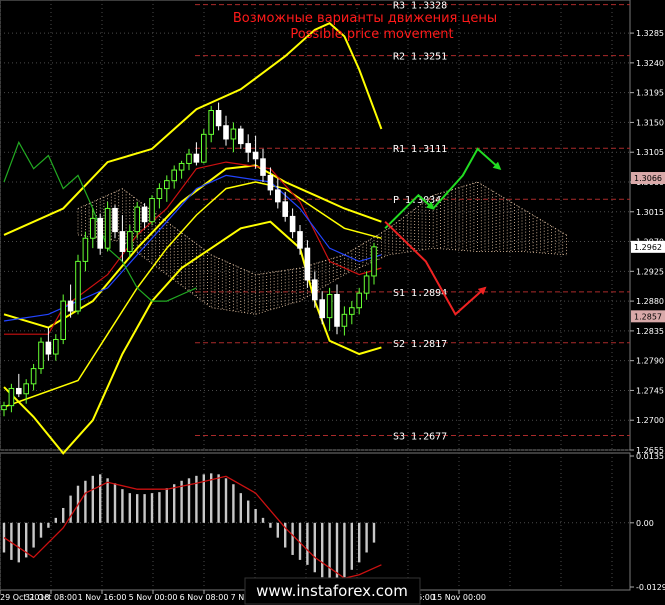 The width and height of the screenshot is (665, 605). What do you see at coordinates (420, 293) in the screenshot?
I see `pivot-label-s1: S1 1.2894` at bounding box center [420, 293].